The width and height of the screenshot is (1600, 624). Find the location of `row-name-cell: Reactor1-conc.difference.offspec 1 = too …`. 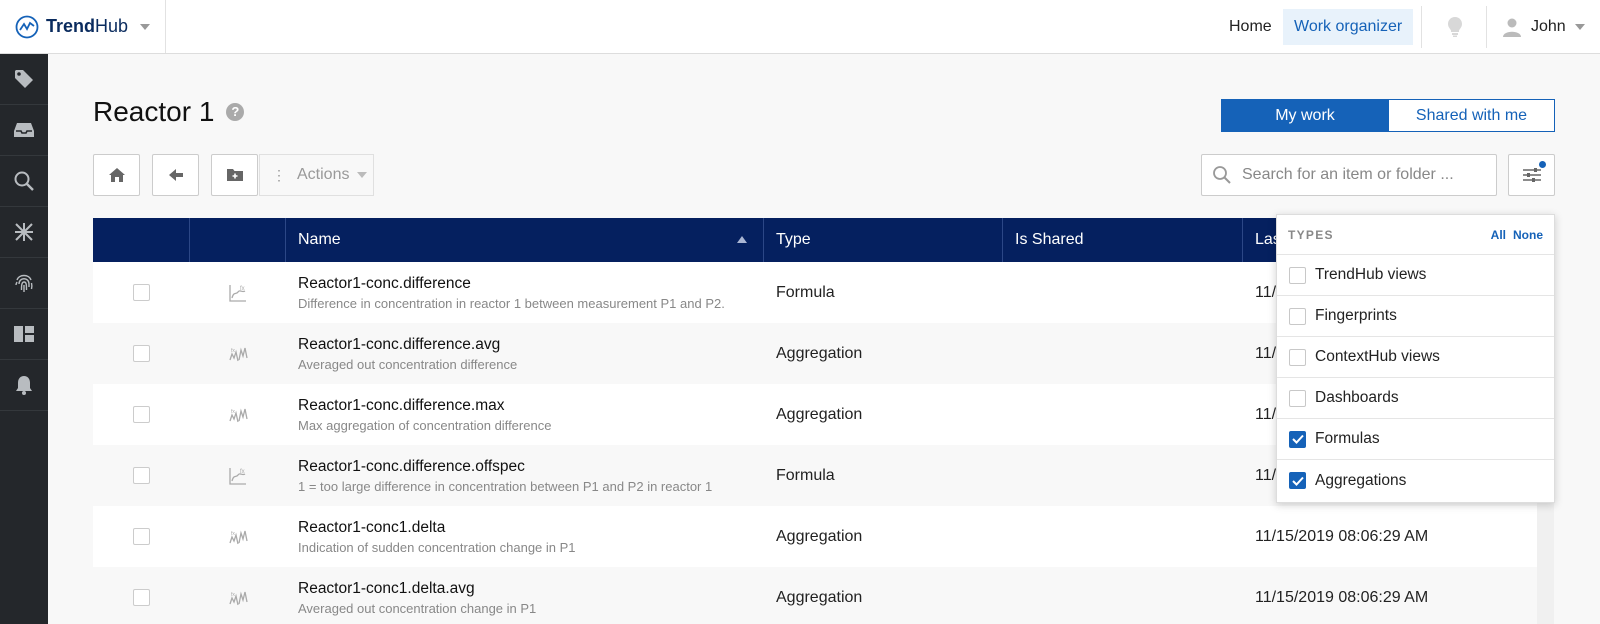

row-name-cell: Reactor1-conc.difference.offspec 1 = too … is located at coordinates (525, 475).